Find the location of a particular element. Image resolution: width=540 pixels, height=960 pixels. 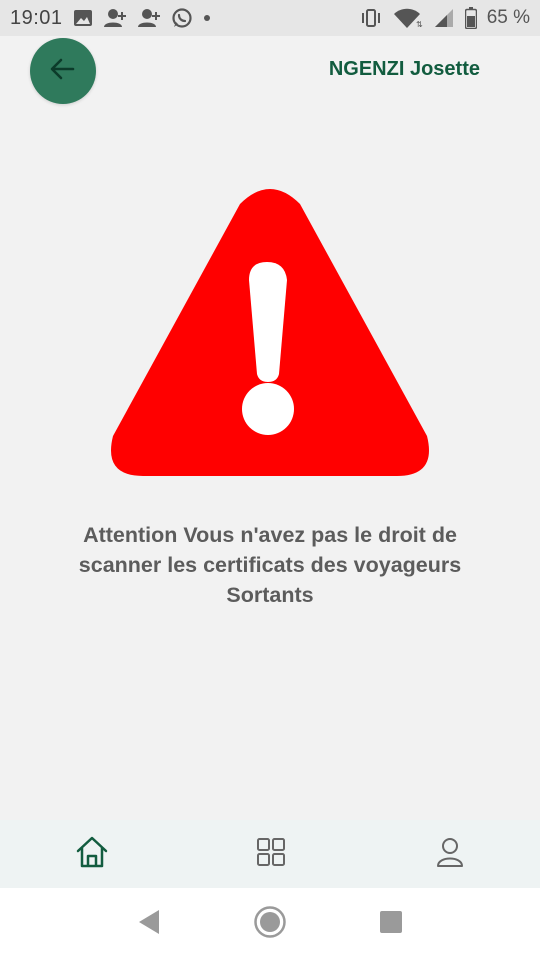

status-bar-left: 19:01 is located at coordinates (110, 18).